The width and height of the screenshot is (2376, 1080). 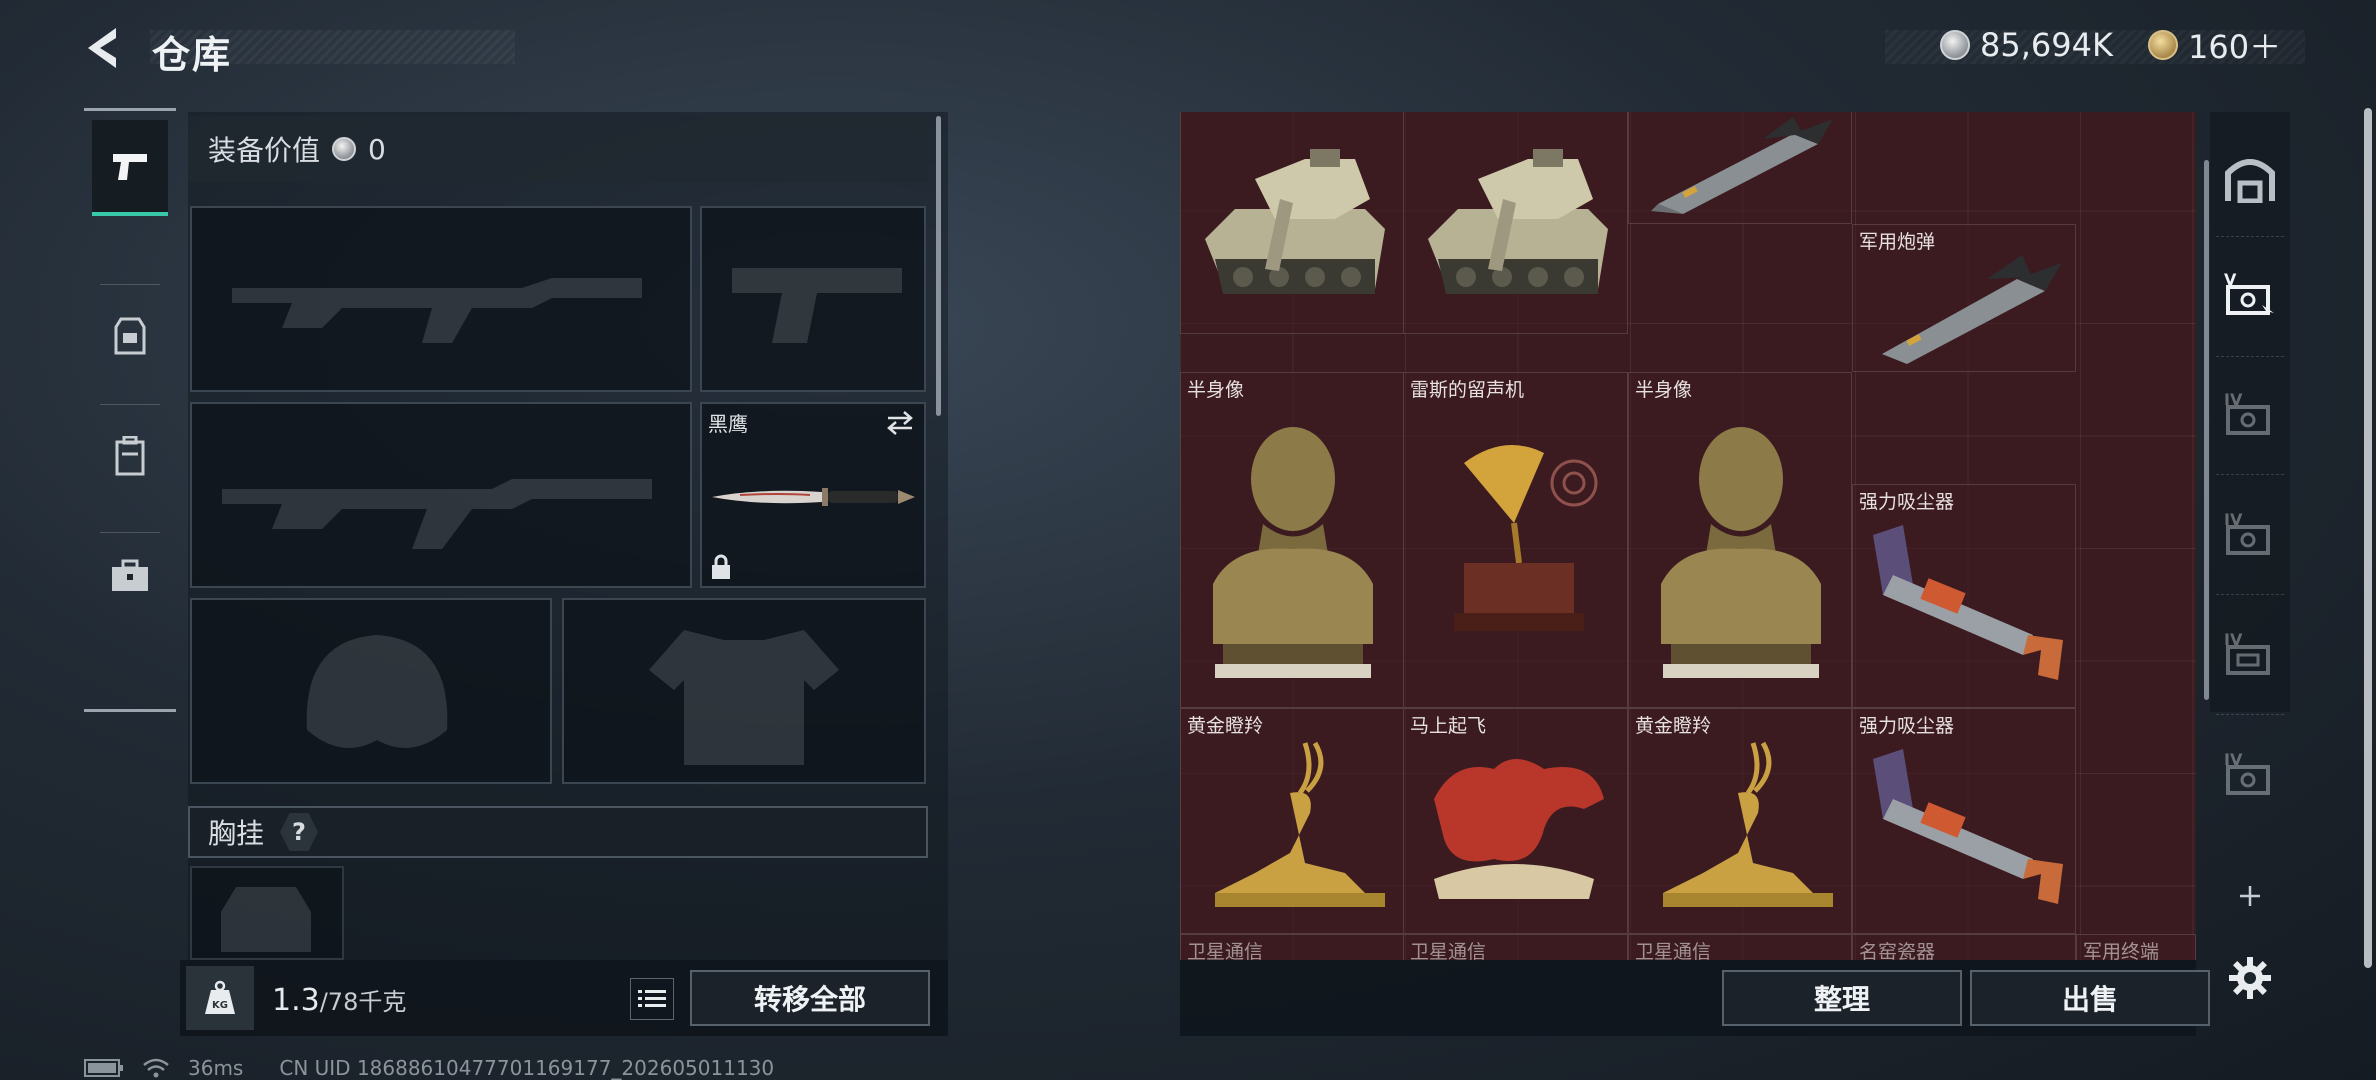 I want to click on currency-gold-value: 160＋, so click(x=2235, y=47).